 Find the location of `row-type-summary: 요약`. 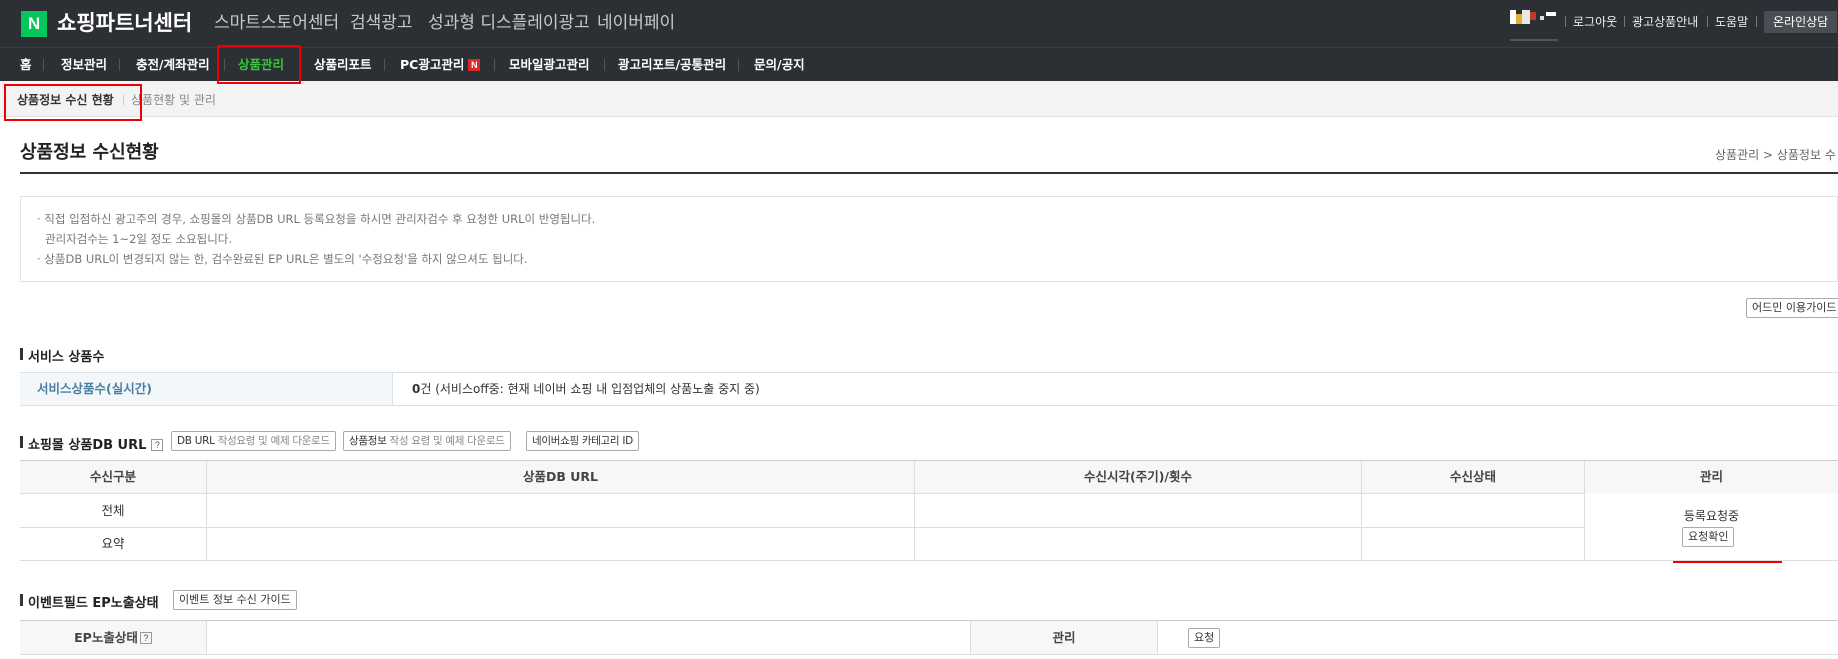

row-type-summary: 요약 is located at coordinates (113, 544).